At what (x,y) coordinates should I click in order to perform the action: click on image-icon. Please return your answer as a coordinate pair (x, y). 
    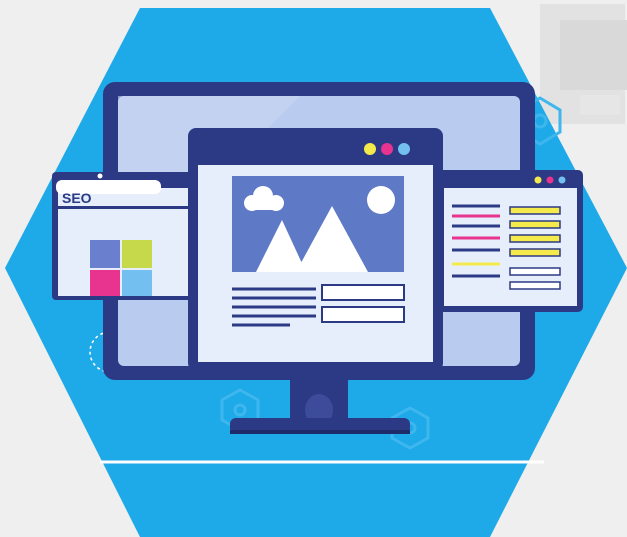
    Looking at the image, I should click on (318, 224).